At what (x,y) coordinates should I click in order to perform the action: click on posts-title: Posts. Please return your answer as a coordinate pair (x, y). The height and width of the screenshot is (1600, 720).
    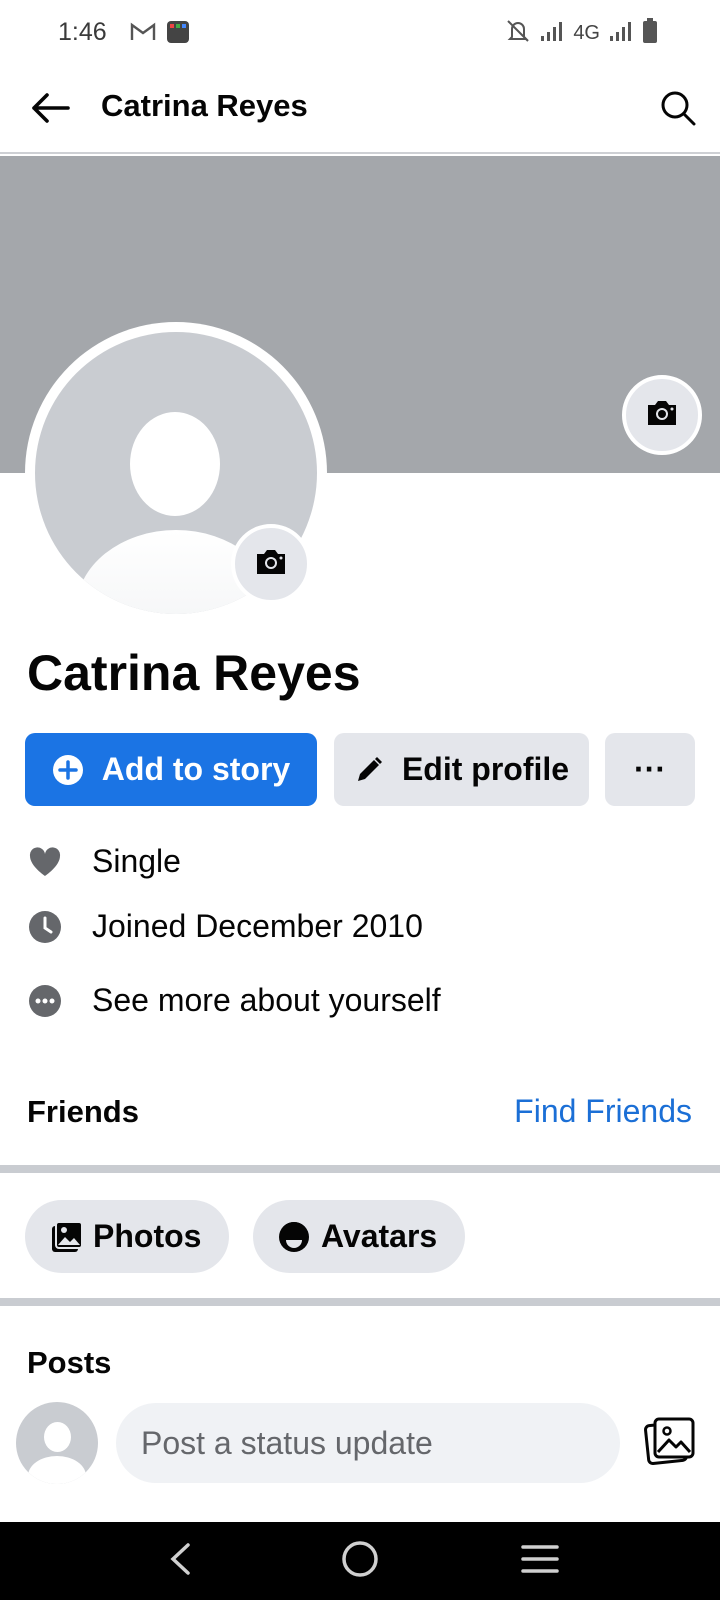
    Looking at the image, I should click on (69, 1362).